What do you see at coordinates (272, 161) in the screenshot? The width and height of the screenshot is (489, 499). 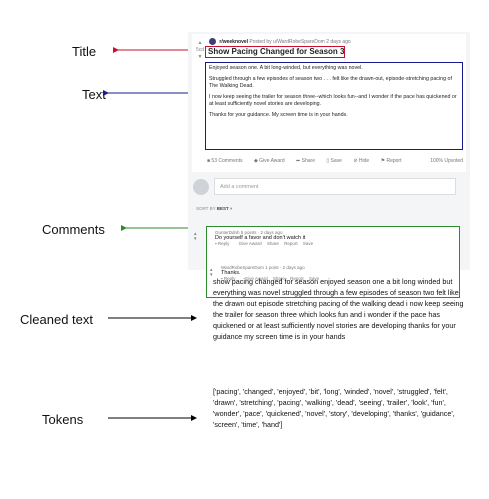 I see `give-award-button: ◆ Give Award` at bounding box center [272, 161].